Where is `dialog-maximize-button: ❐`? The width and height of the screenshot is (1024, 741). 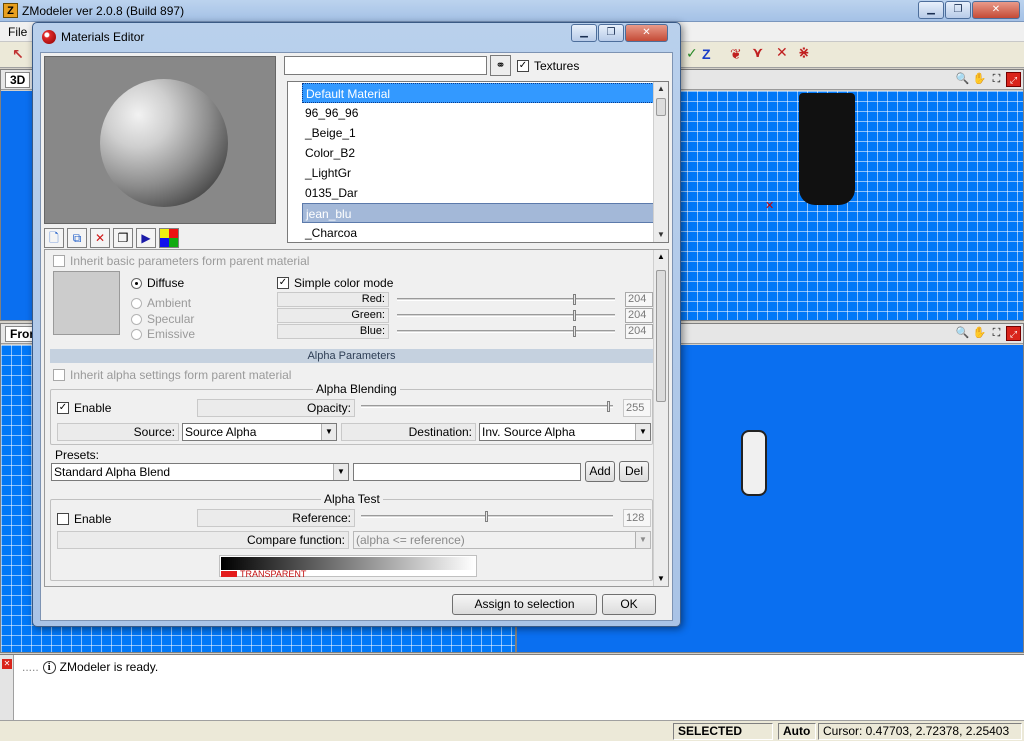
dialog-maximize-button: ❐ is located at coordinates (611, 33).